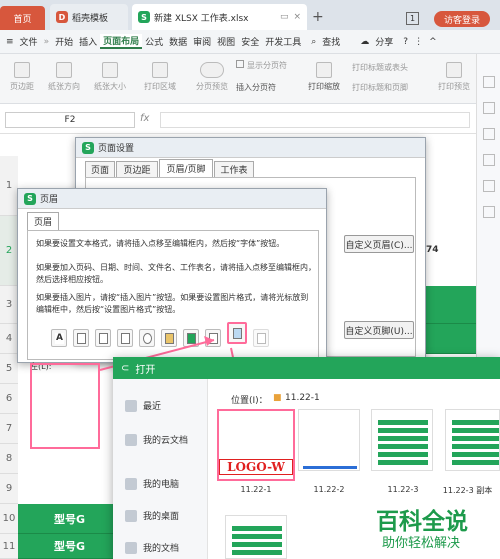 The image size is (500, 559). Describe the element at coordinates (209, 341) in the screenshot. I see `arrow-head` at that location.